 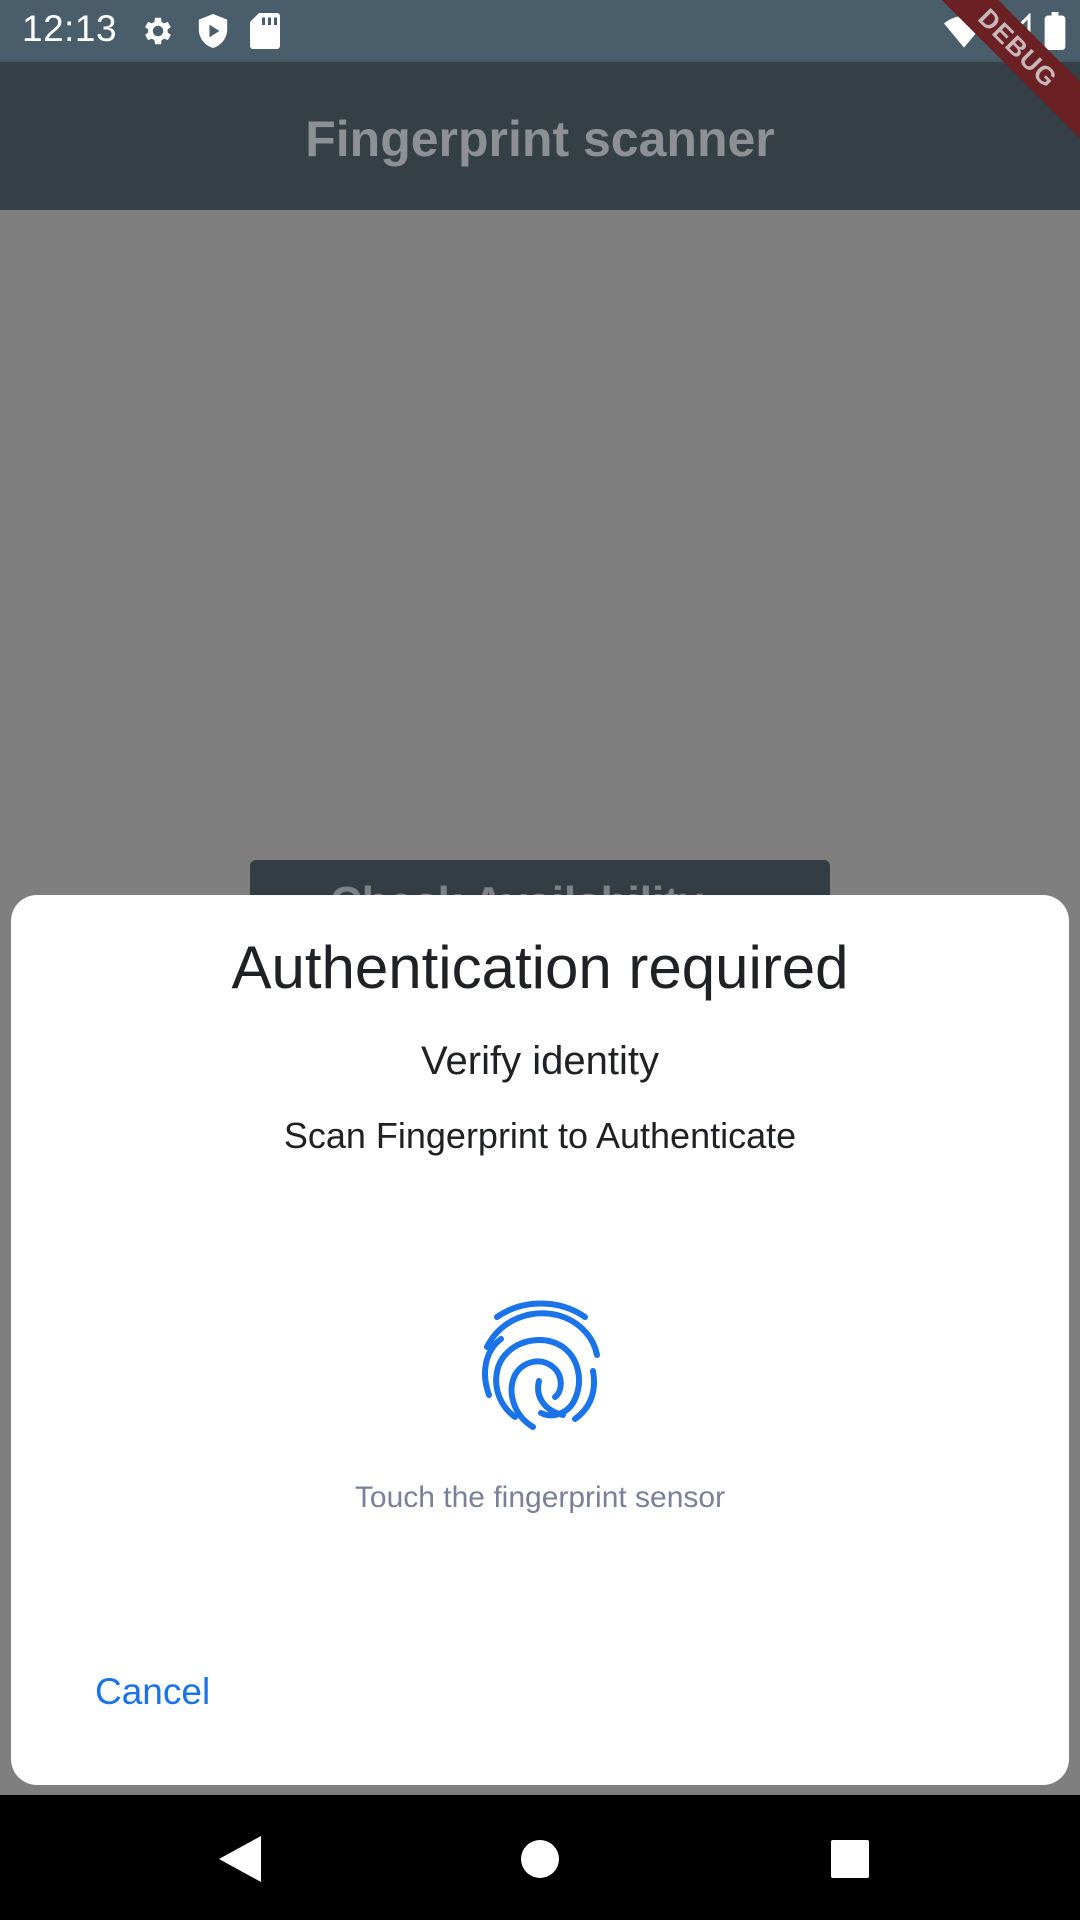 I want to click on recents-icon, so click(x=850, y=1859).